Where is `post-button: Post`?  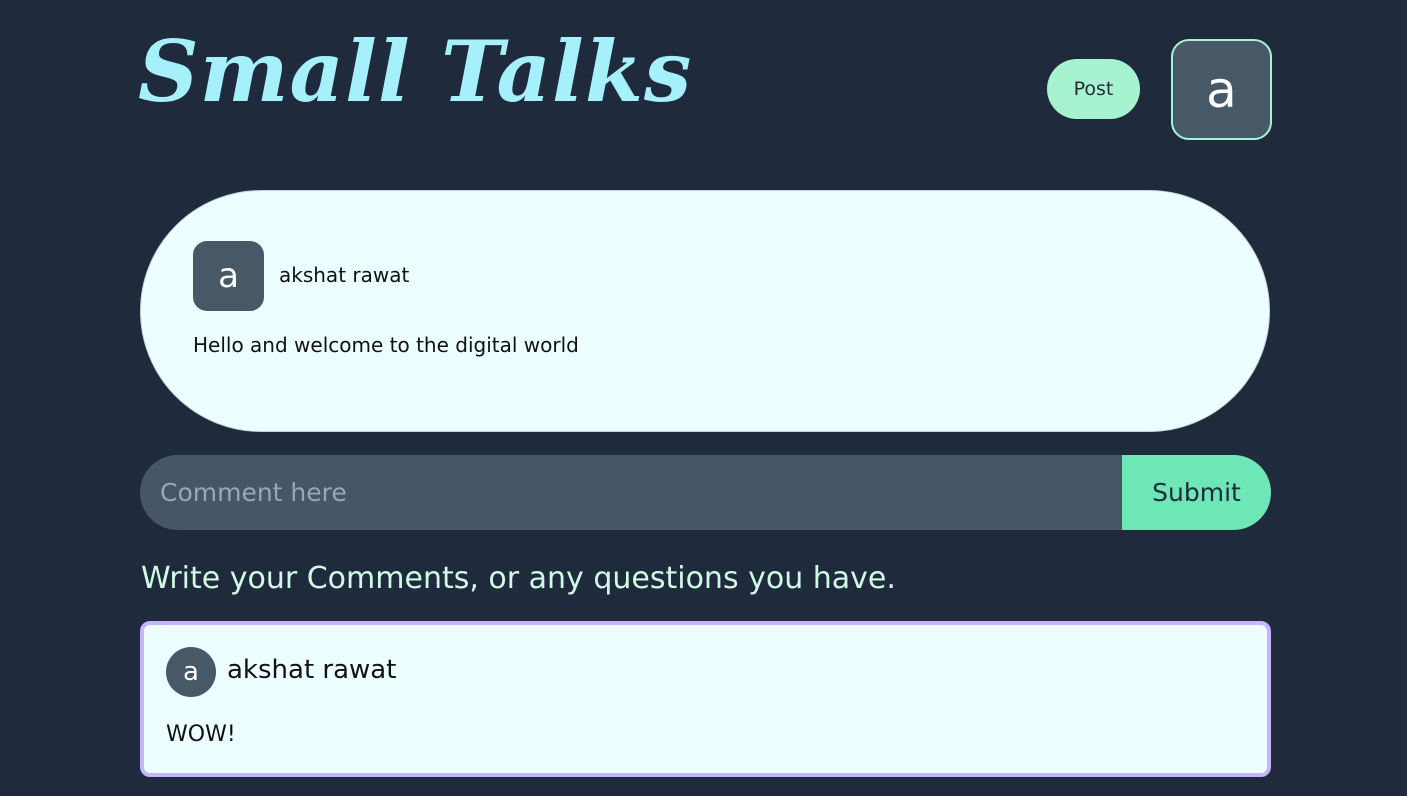 post-button: Post is located at coordinates (1093, 89).